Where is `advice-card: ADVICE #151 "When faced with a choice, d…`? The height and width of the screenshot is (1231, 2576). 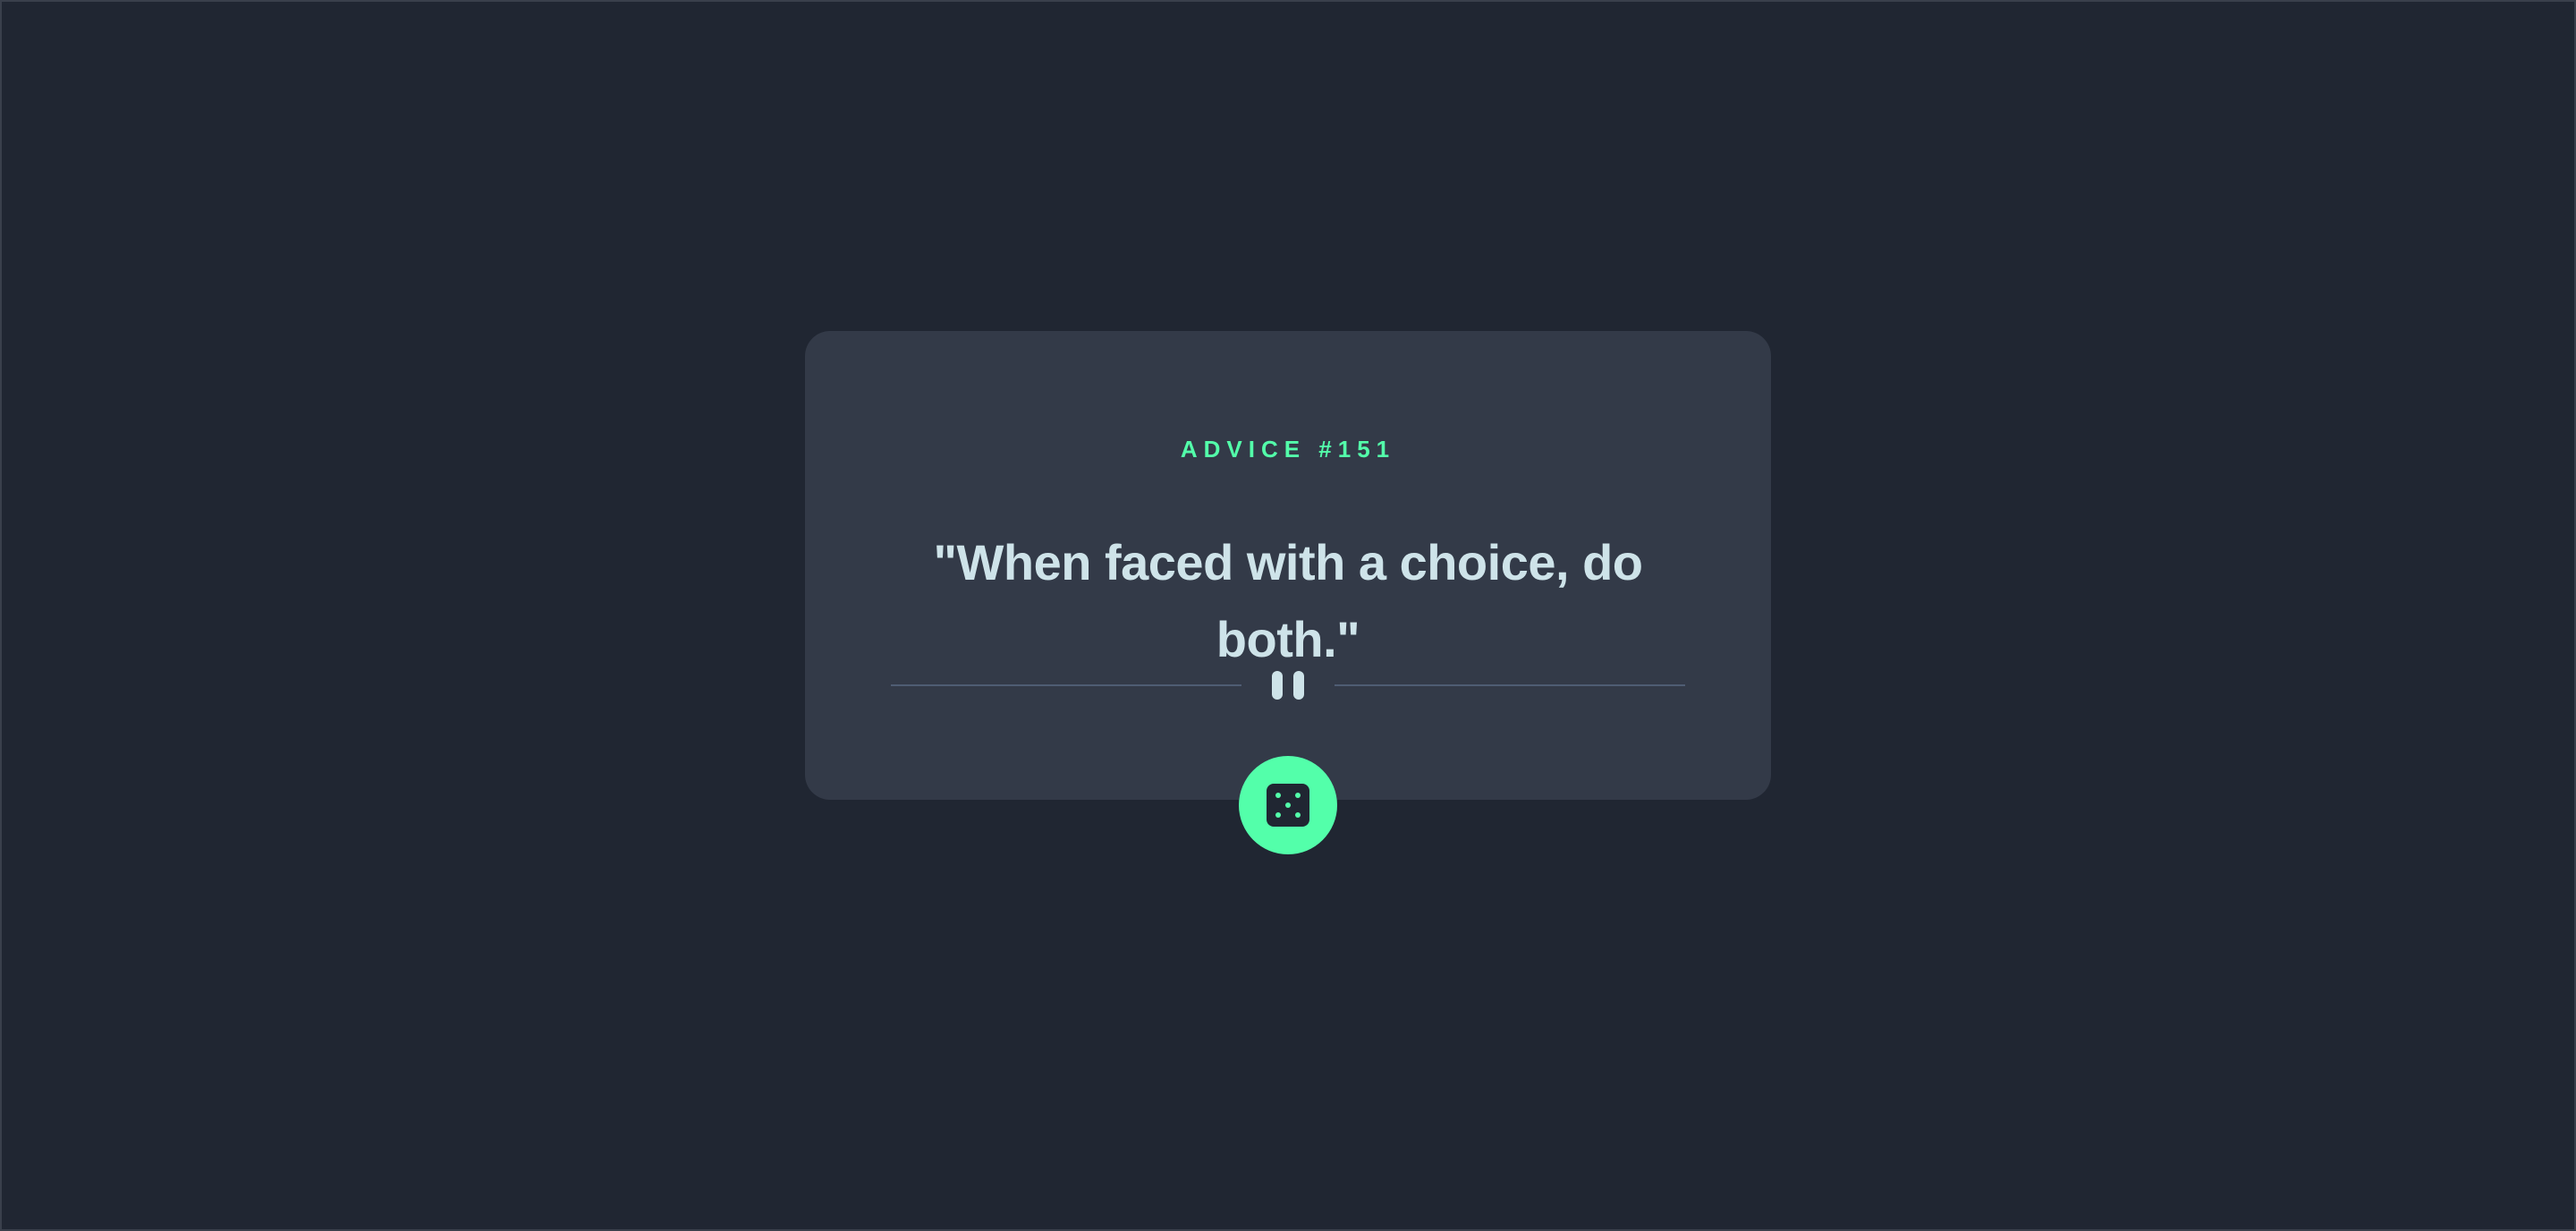
advice-card: ADVICE #151 "When faced with a choice, d… is located at coordinates (1288, 565).